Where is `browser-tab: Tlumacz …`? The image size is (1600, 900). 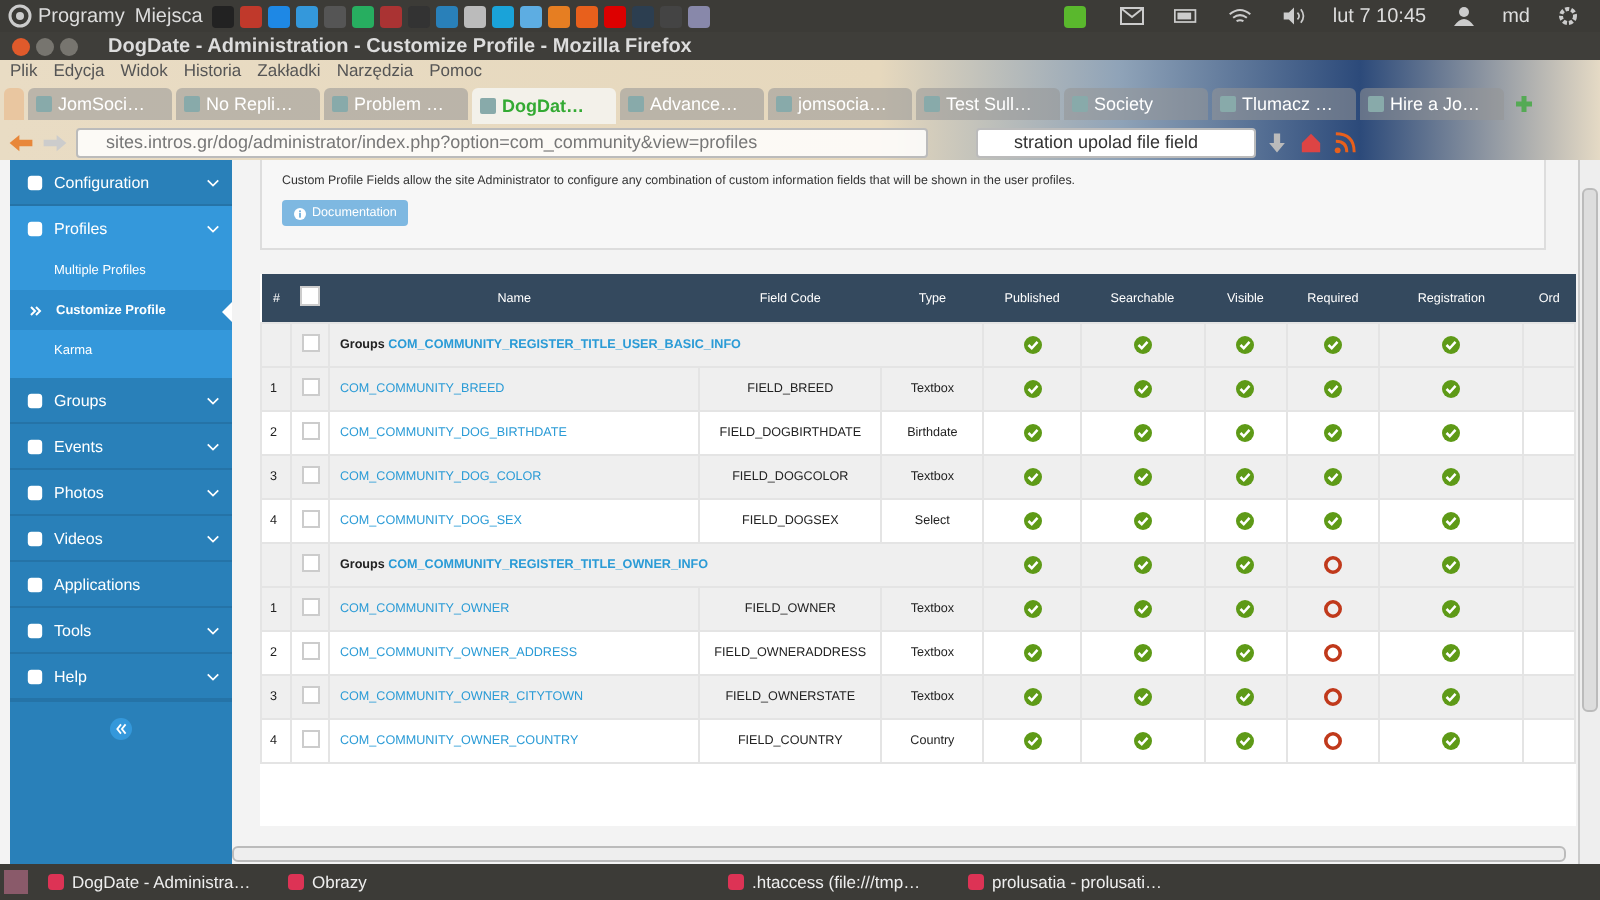
browser-tab: Tlumacz … is located at coordinates (1284, 104).